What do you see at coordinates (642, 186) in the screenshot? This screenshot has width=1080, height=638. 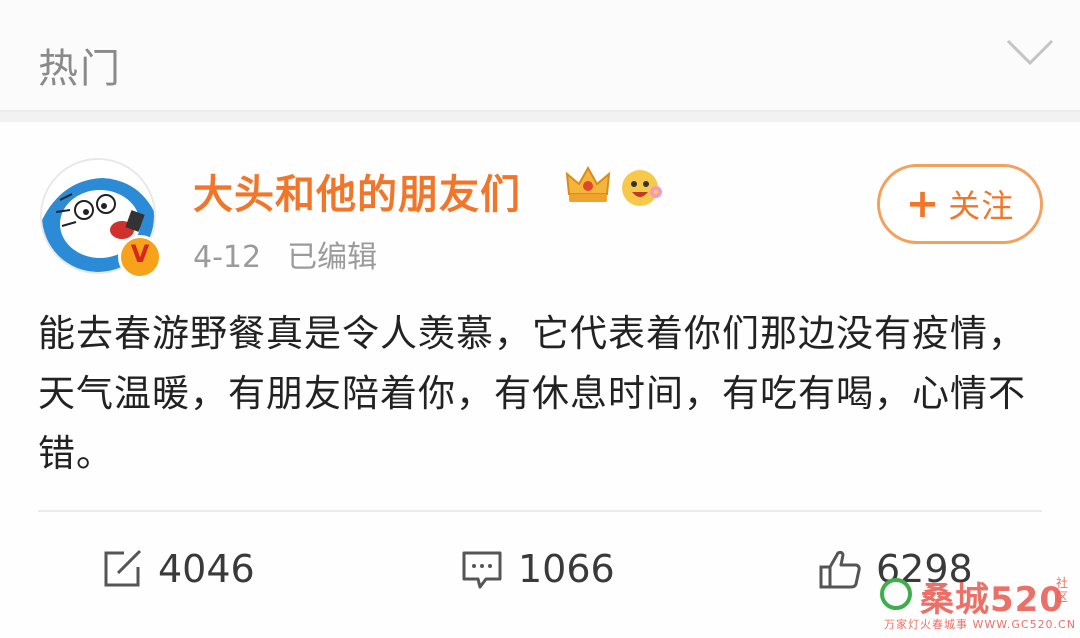 I see `emoji-face-icon` at bounding box center [642, 186].